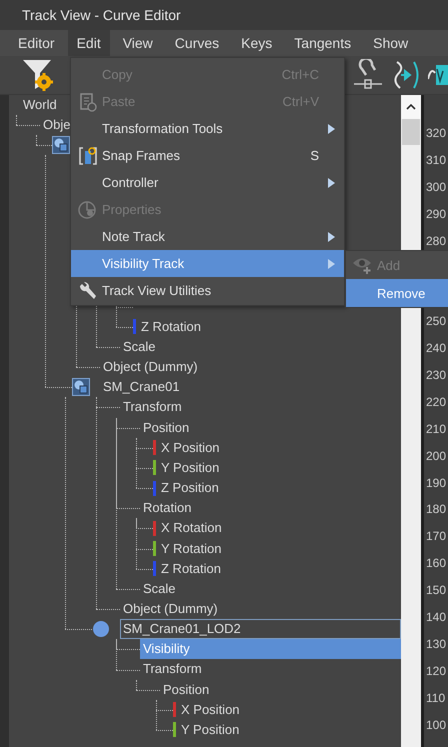  Describe the element at coordinates (270, 508) in the screenshot. I see `tree-item: Rotation` at that location.